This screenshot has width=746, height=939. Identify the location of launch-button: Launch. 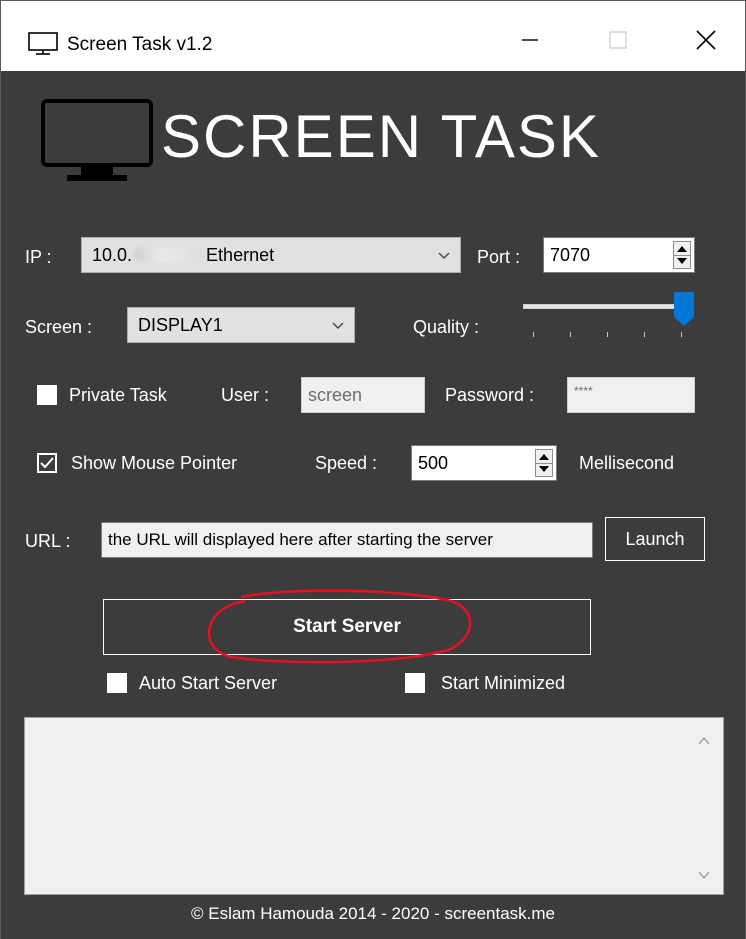
(655, 539).